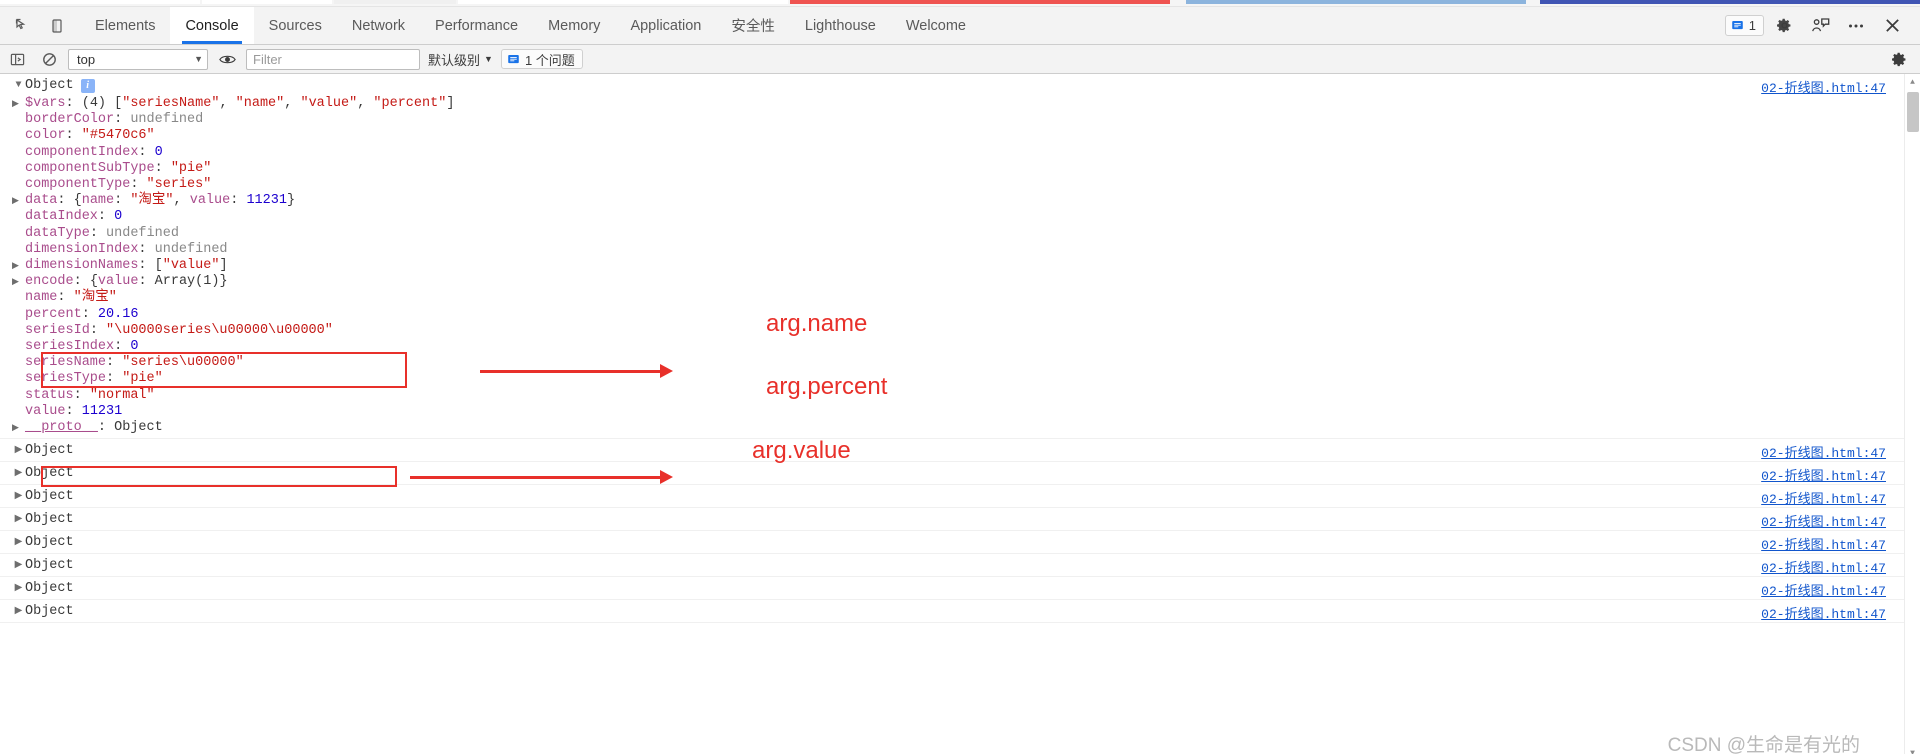 This screenshot has width=1920, height=754. I want to click on object-property: ▶ dimensionNames: ["value"], so click(960, 266).